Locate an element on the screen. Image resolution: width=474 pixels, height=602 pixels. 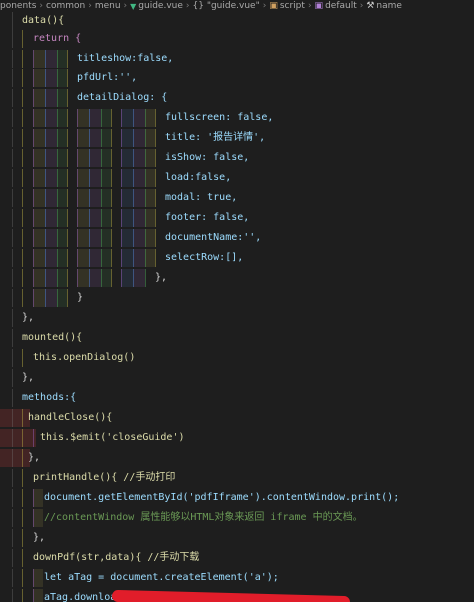
code-token: mounted(){ is located at coordinates (52, 337).